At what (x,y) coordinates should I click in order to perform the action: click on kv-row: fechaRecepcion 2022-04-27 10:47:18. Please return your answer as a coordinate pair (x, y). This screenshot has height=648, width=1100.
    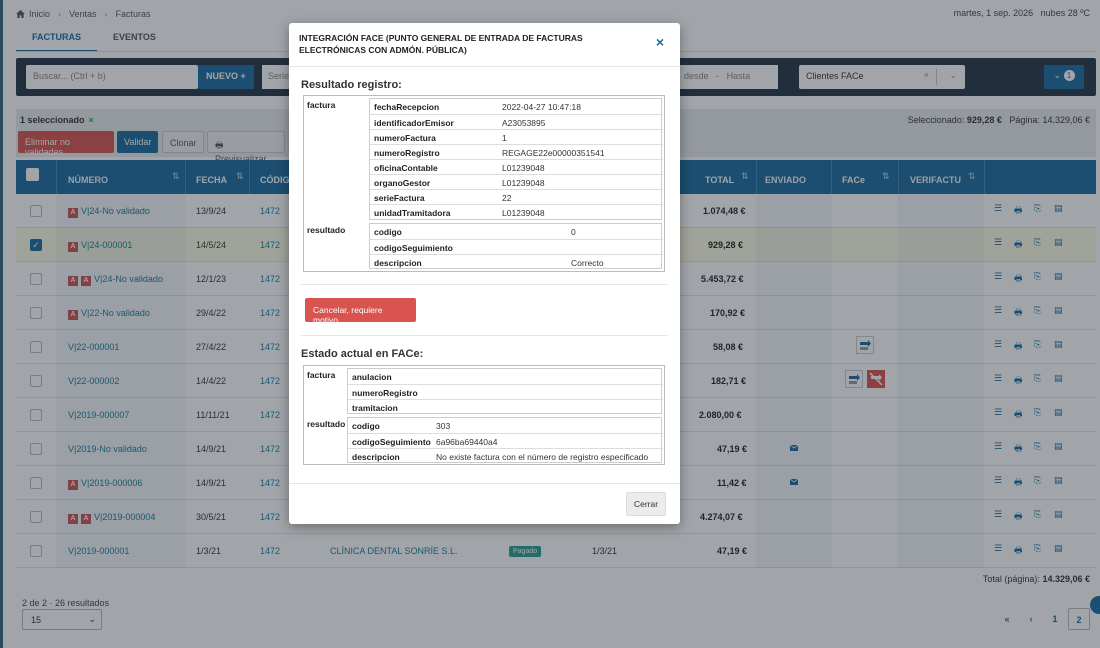
    Looking at the image, I should click on (516, 106).